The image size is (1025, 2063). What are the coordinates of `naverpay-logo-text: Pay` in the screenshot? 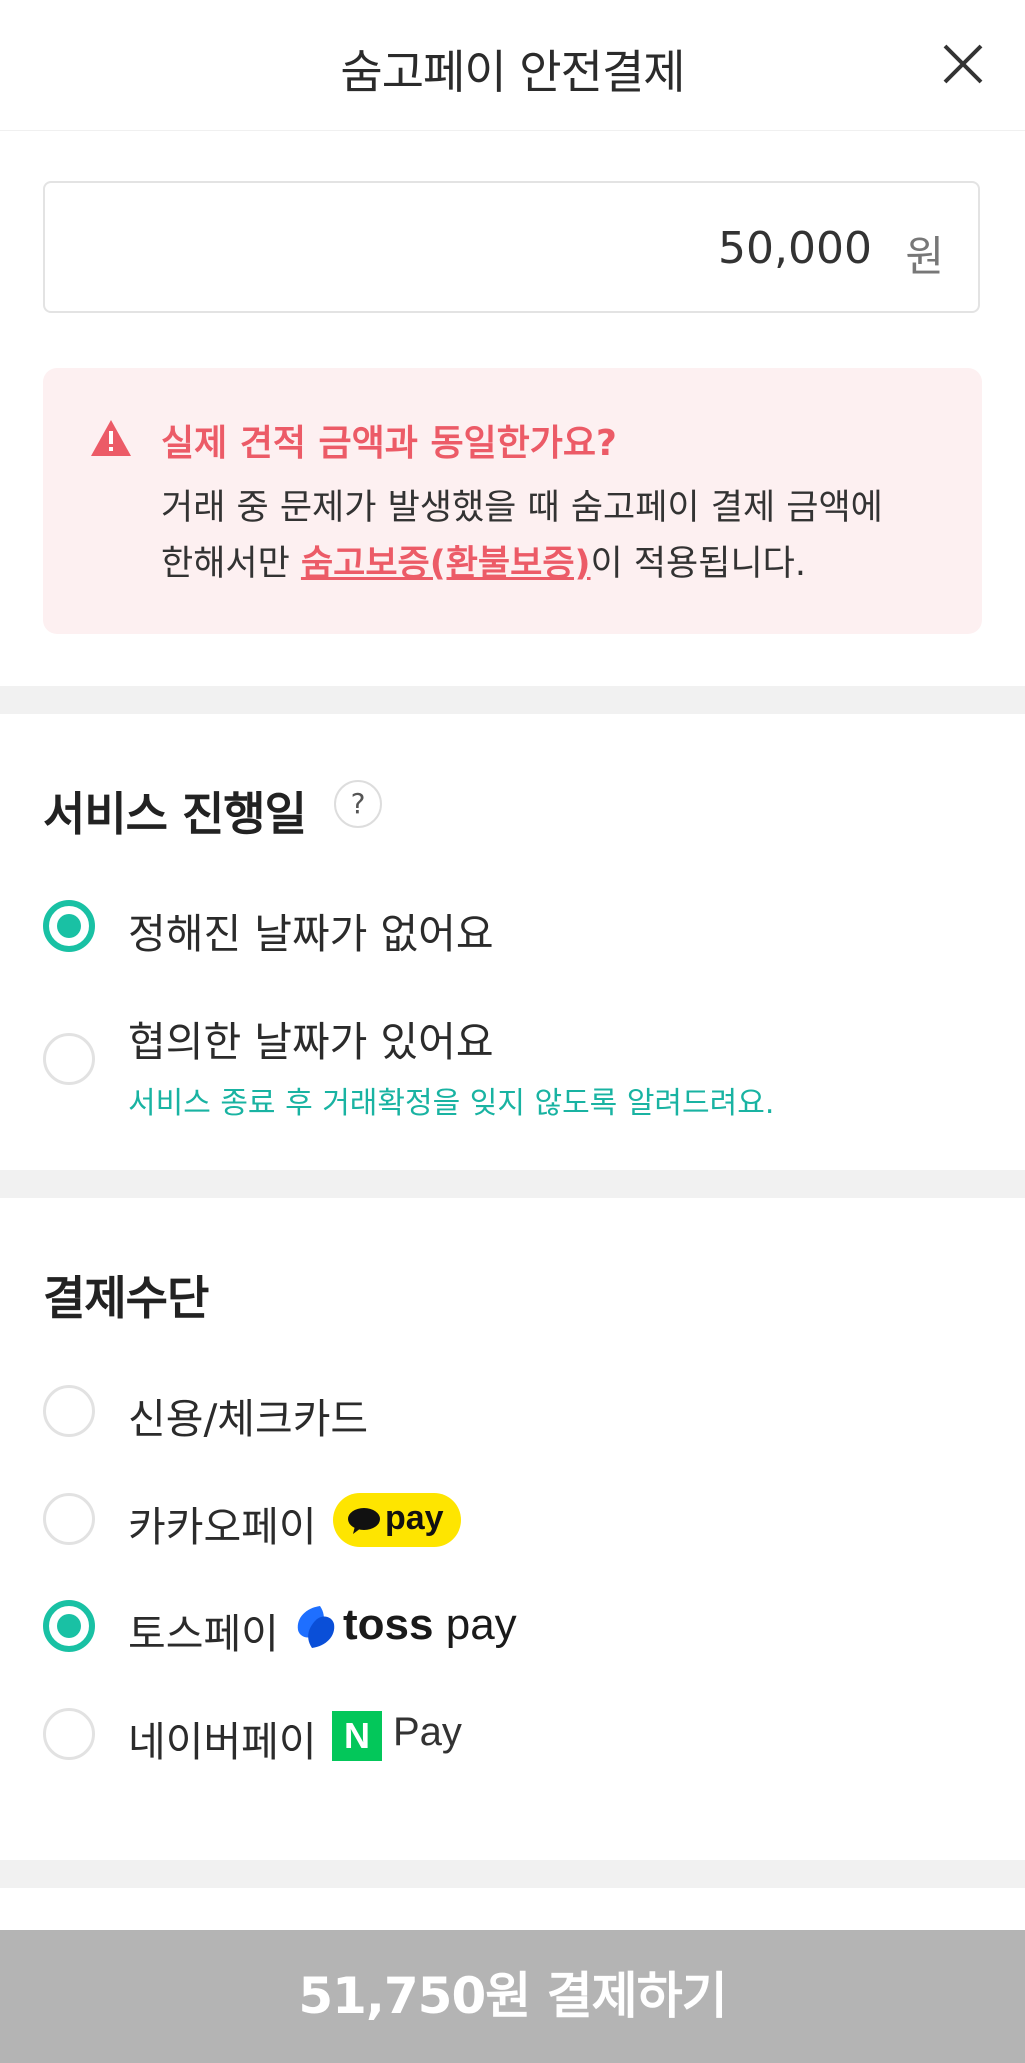 It's located at (427, 1732).